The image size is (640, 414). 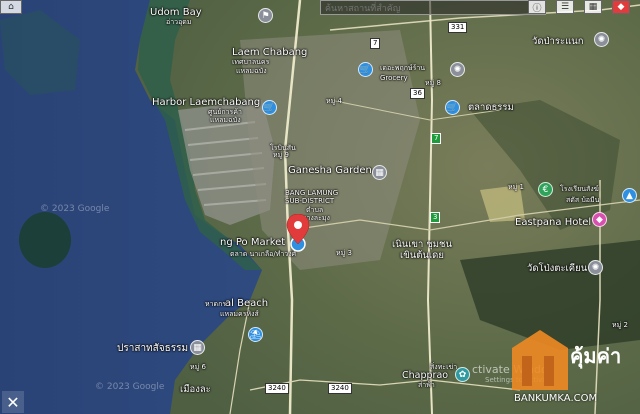 What do you see at coordinates (462, 374) in the screenshot?
I see `park-icon: ✿` at bounding box center [462, 374].